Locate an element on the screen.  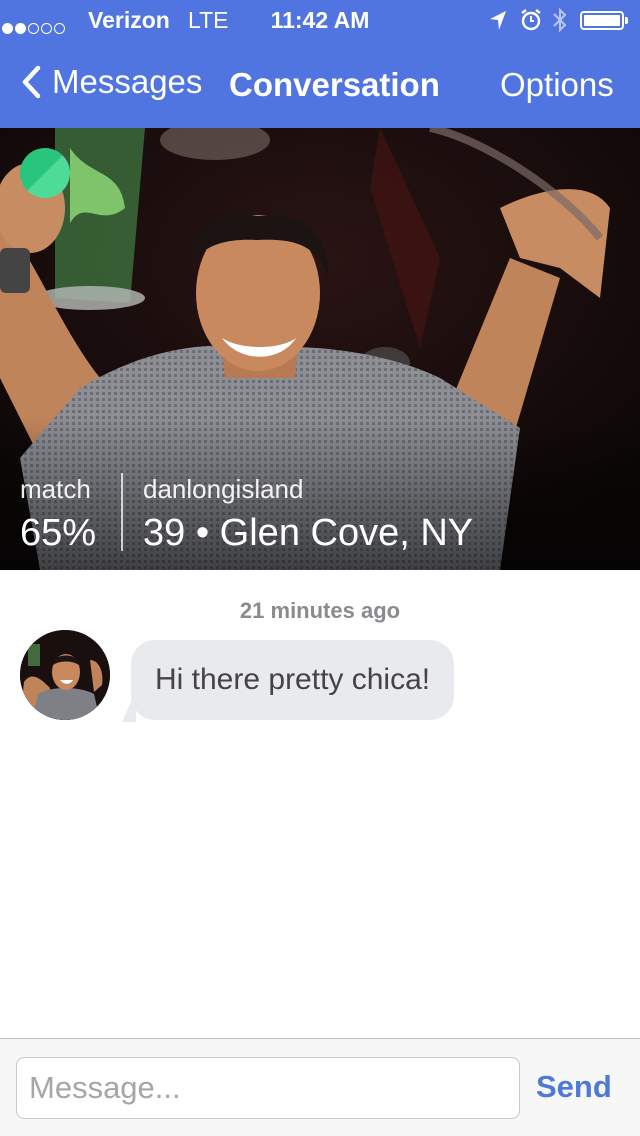
incoming-message-bubble: Hi there pretty chica! is located at coordinates (293, 680).